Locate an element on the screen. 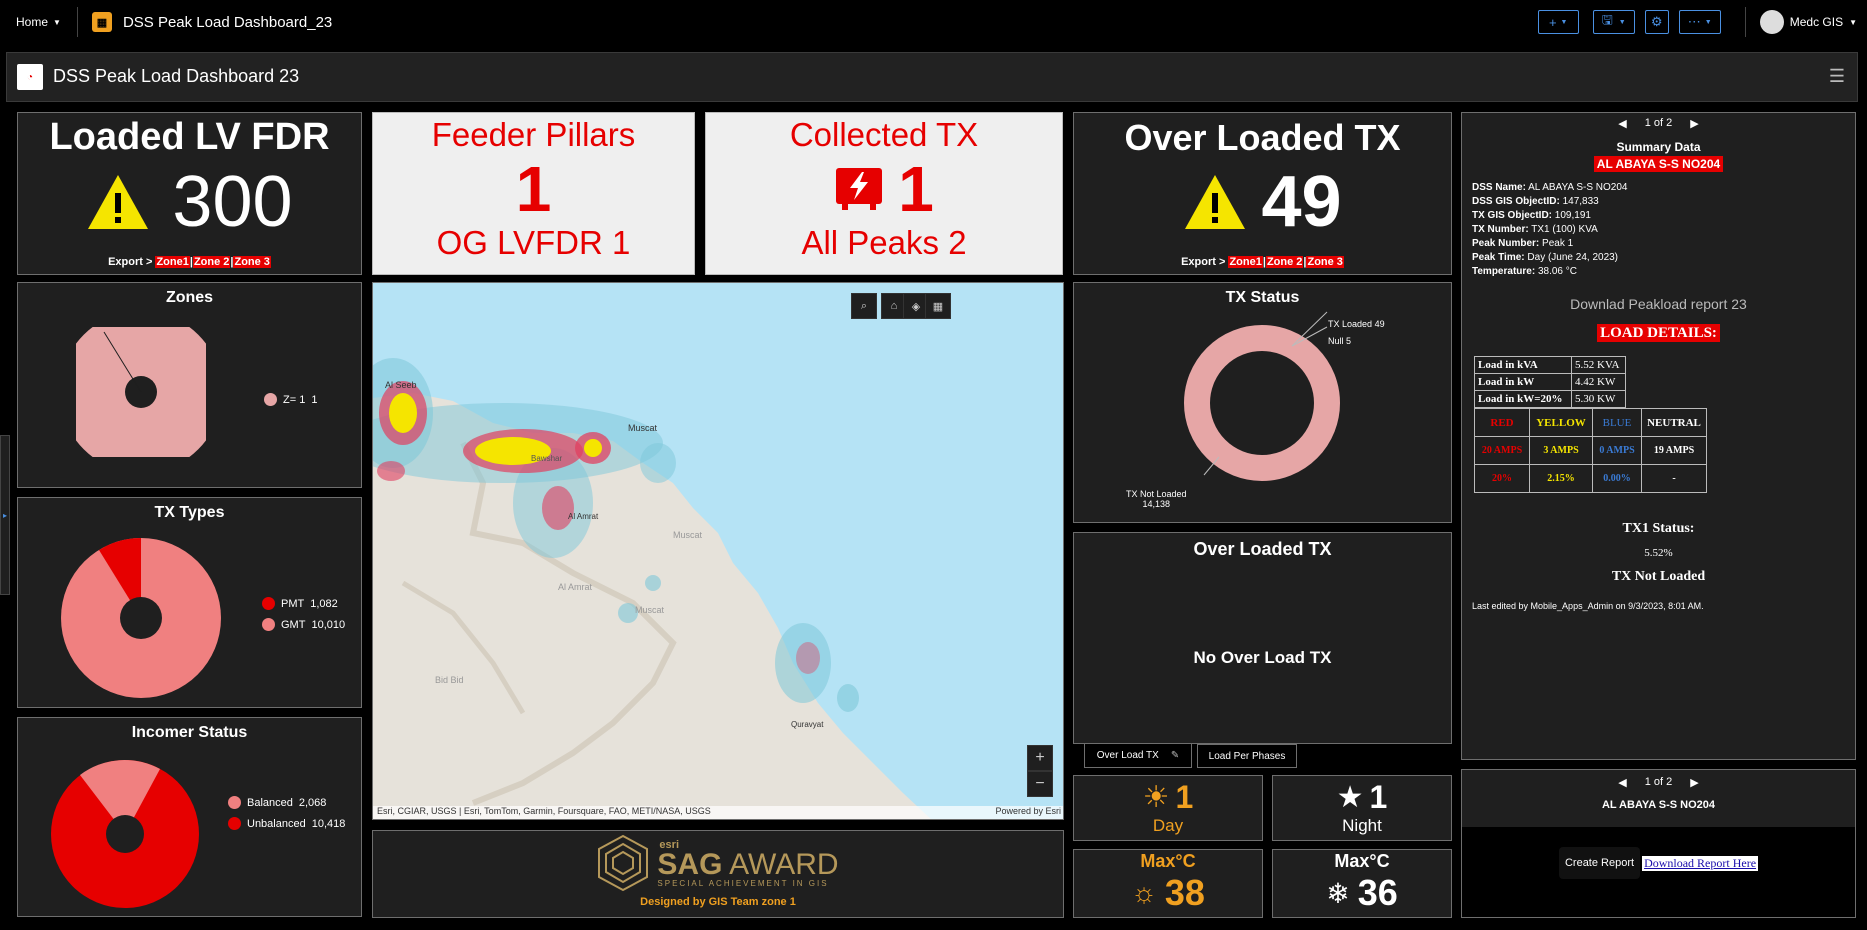 Image resolution: width=1867 pixels, height=930 pixels. indicator-title: Loaded LV FDR is located at coordinates (189, 137).